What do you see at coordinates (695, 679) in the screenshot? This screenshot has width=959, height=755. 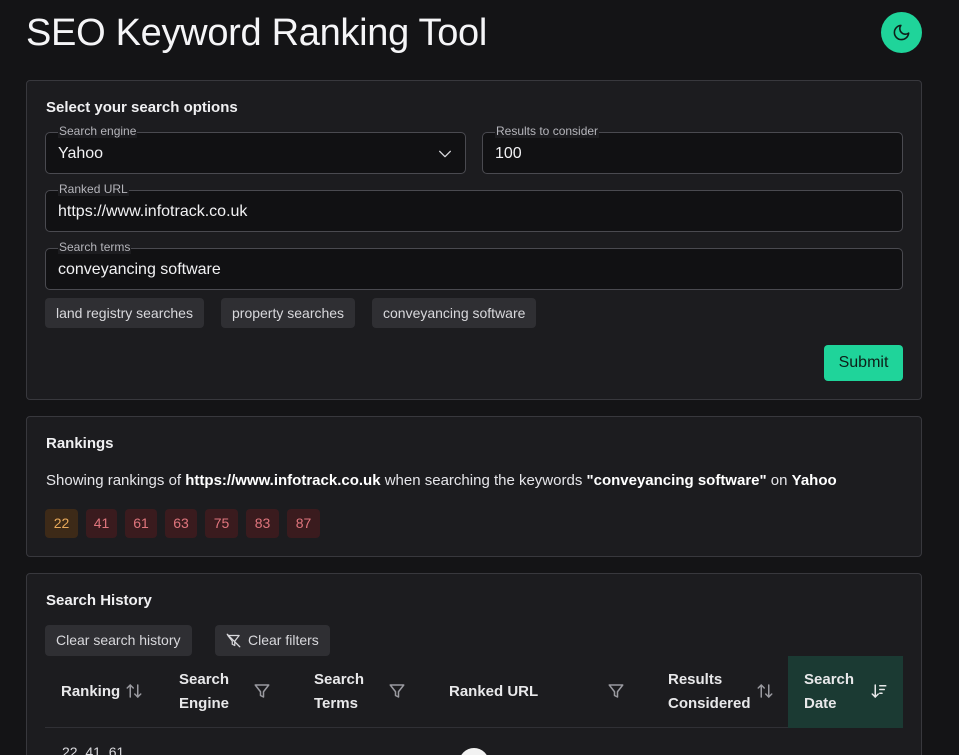 I see `label-line: Results` at bounding box center [695, 679].